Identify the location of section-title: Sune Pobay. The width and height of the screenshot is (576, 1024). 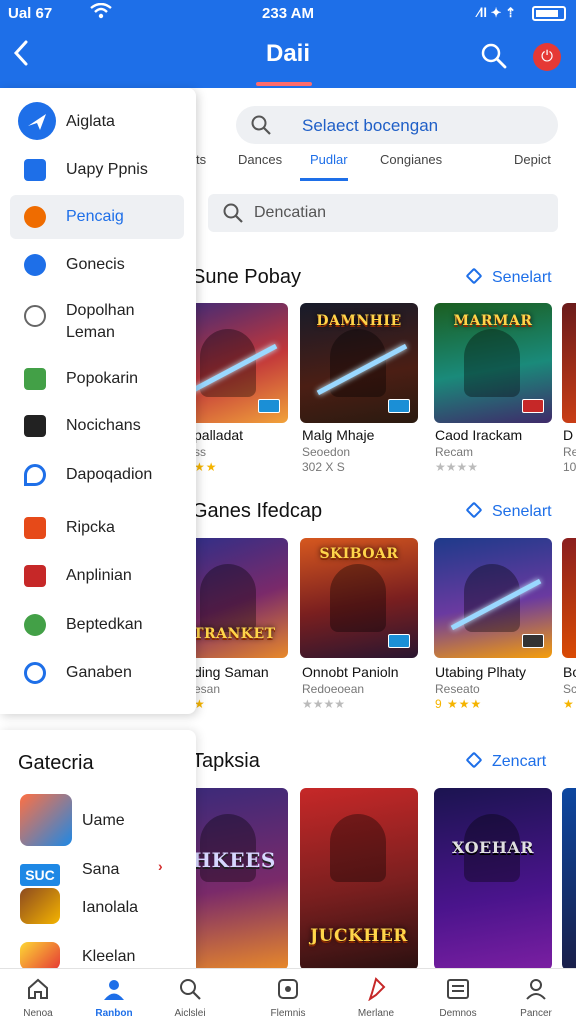
(246, 277).